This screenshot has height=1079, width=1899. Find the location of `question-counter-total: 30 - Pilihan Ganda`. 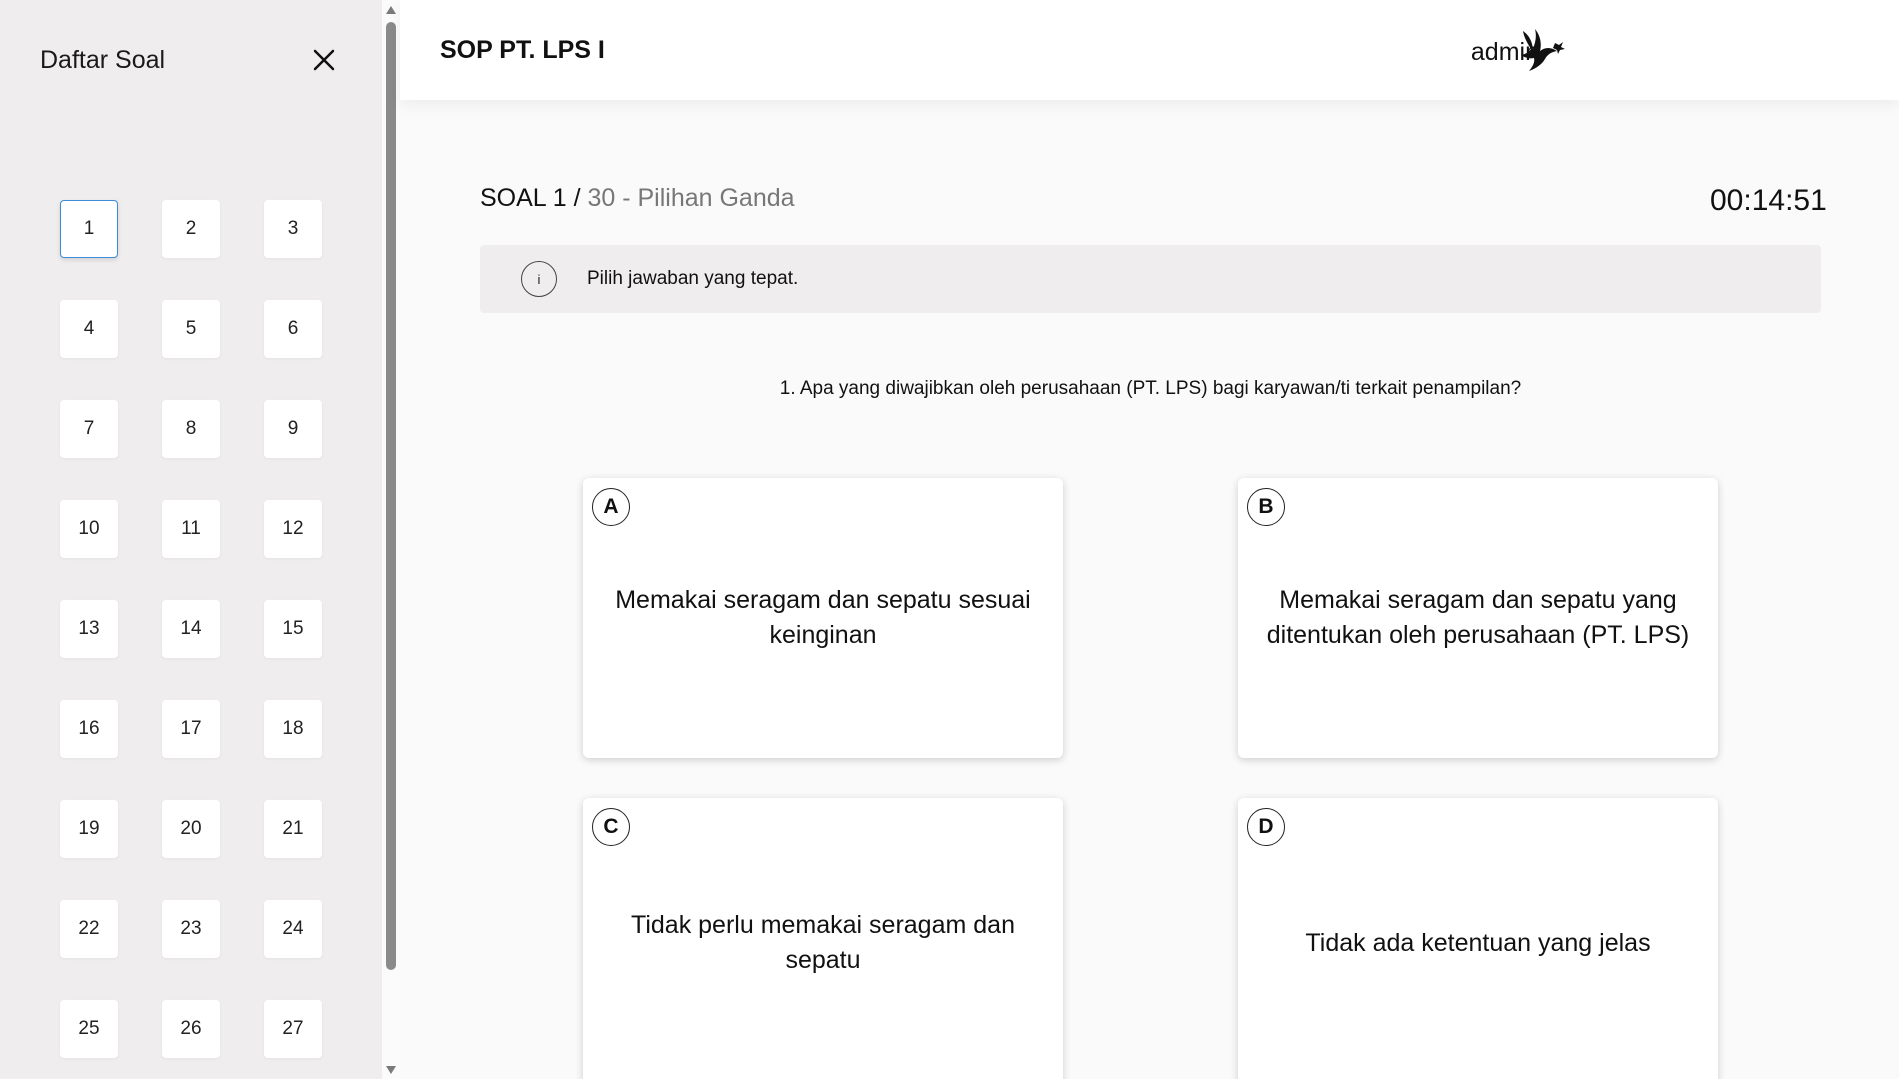

question-counter-total: 30 - Pilihan Ganda is located at coordinates (691, 198).